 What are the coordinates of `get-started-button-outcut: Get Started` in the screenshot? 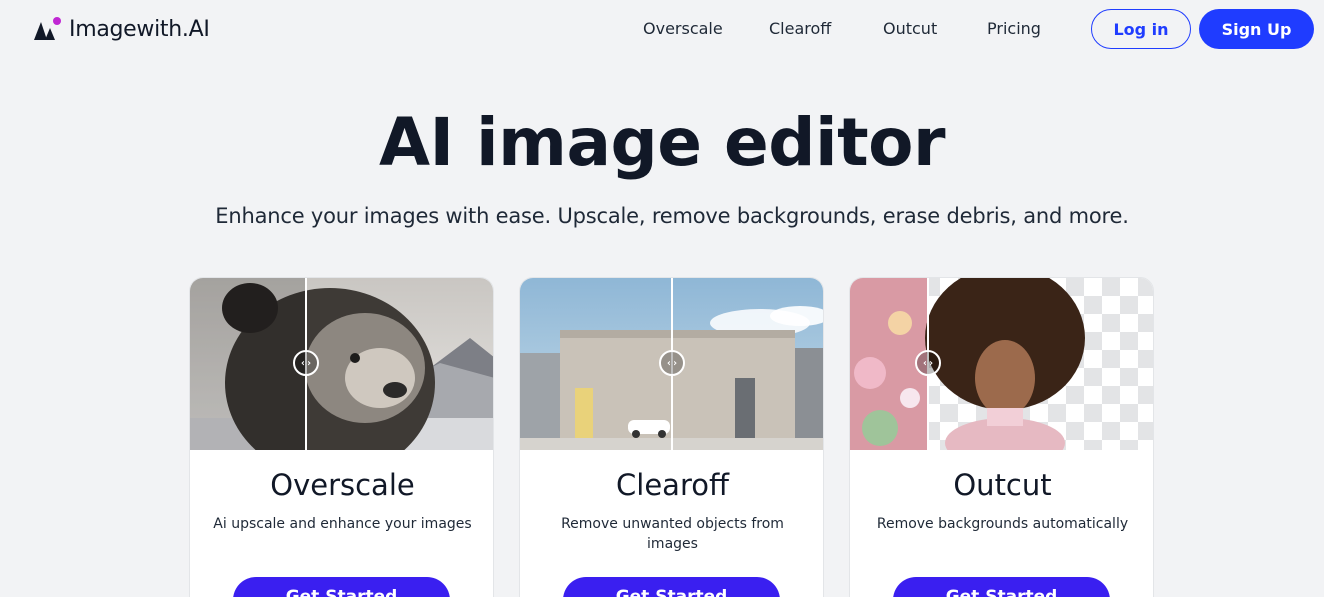 It's located at (1001, 587).